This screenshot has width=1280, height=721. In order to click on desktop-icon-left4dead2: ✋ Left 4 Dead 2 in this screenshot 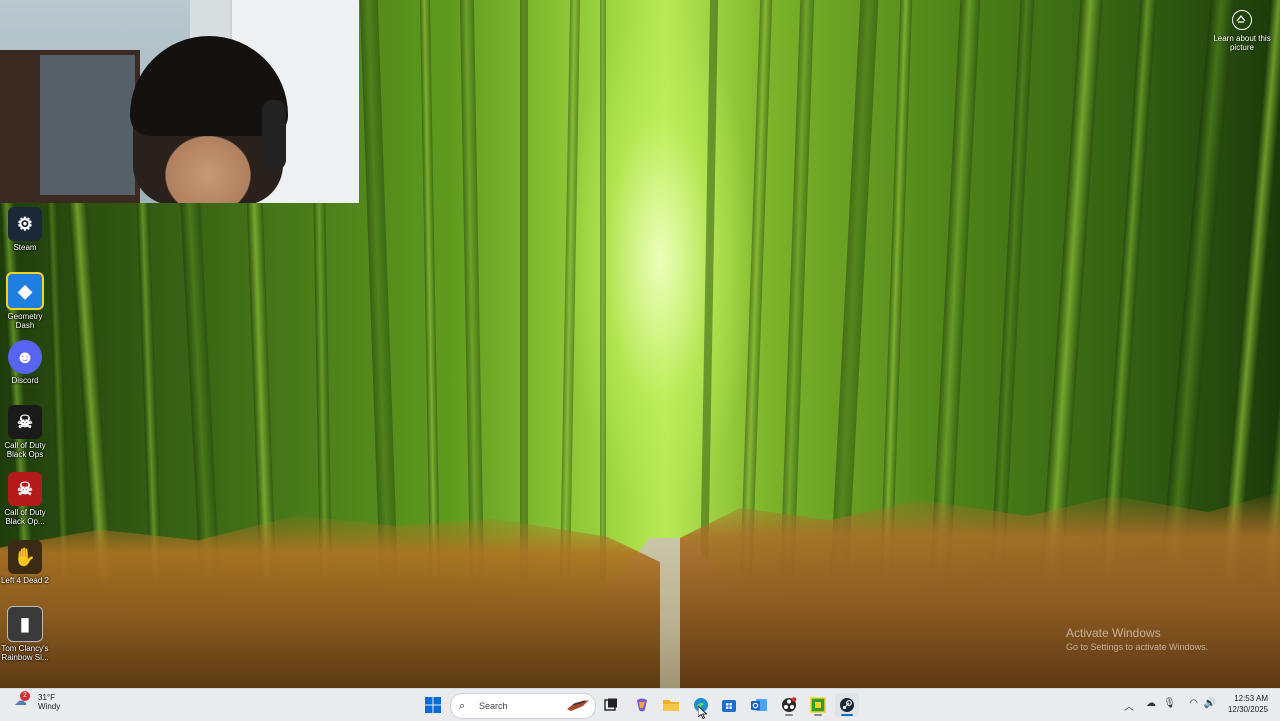, I will do `click(25, 562)`.